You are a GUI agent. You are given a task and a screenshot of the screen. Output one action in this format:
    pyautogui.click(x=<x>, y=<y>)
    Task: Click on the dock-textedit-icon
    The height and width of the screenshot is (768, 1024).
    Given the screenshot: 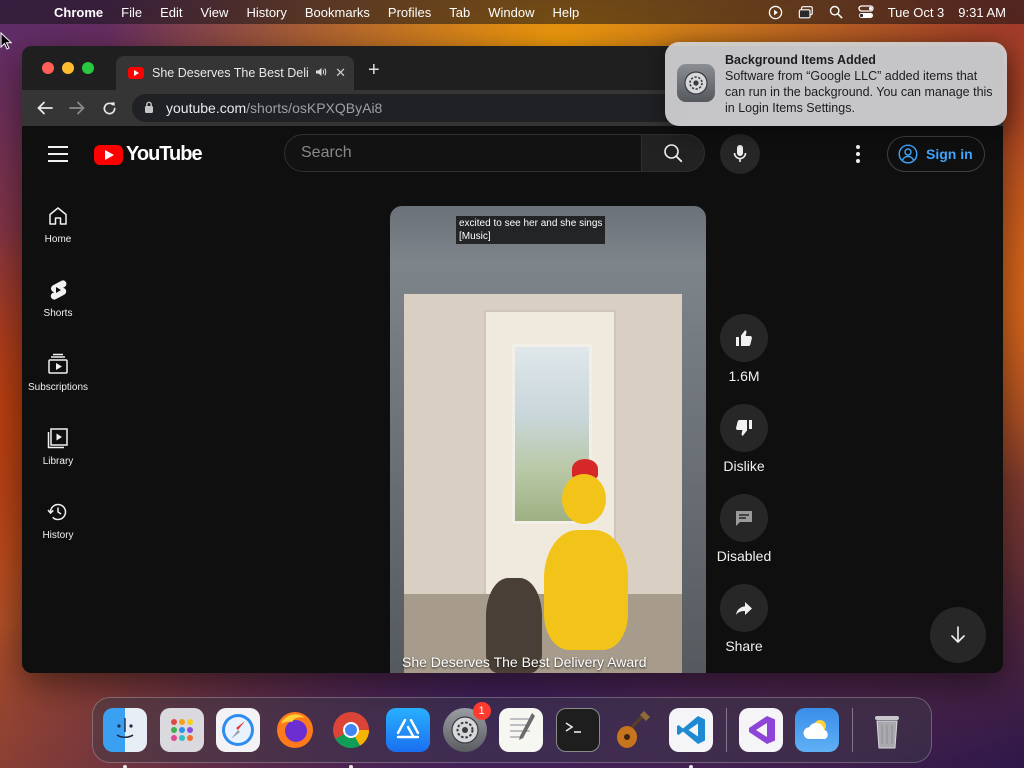 What is the action you would take?
    pyautogui.click(x=521, y=730)
    